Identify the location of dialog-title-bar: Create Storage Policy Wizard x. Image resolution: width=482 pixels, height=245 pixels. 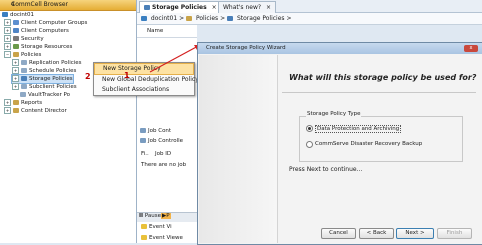
(340, 48).